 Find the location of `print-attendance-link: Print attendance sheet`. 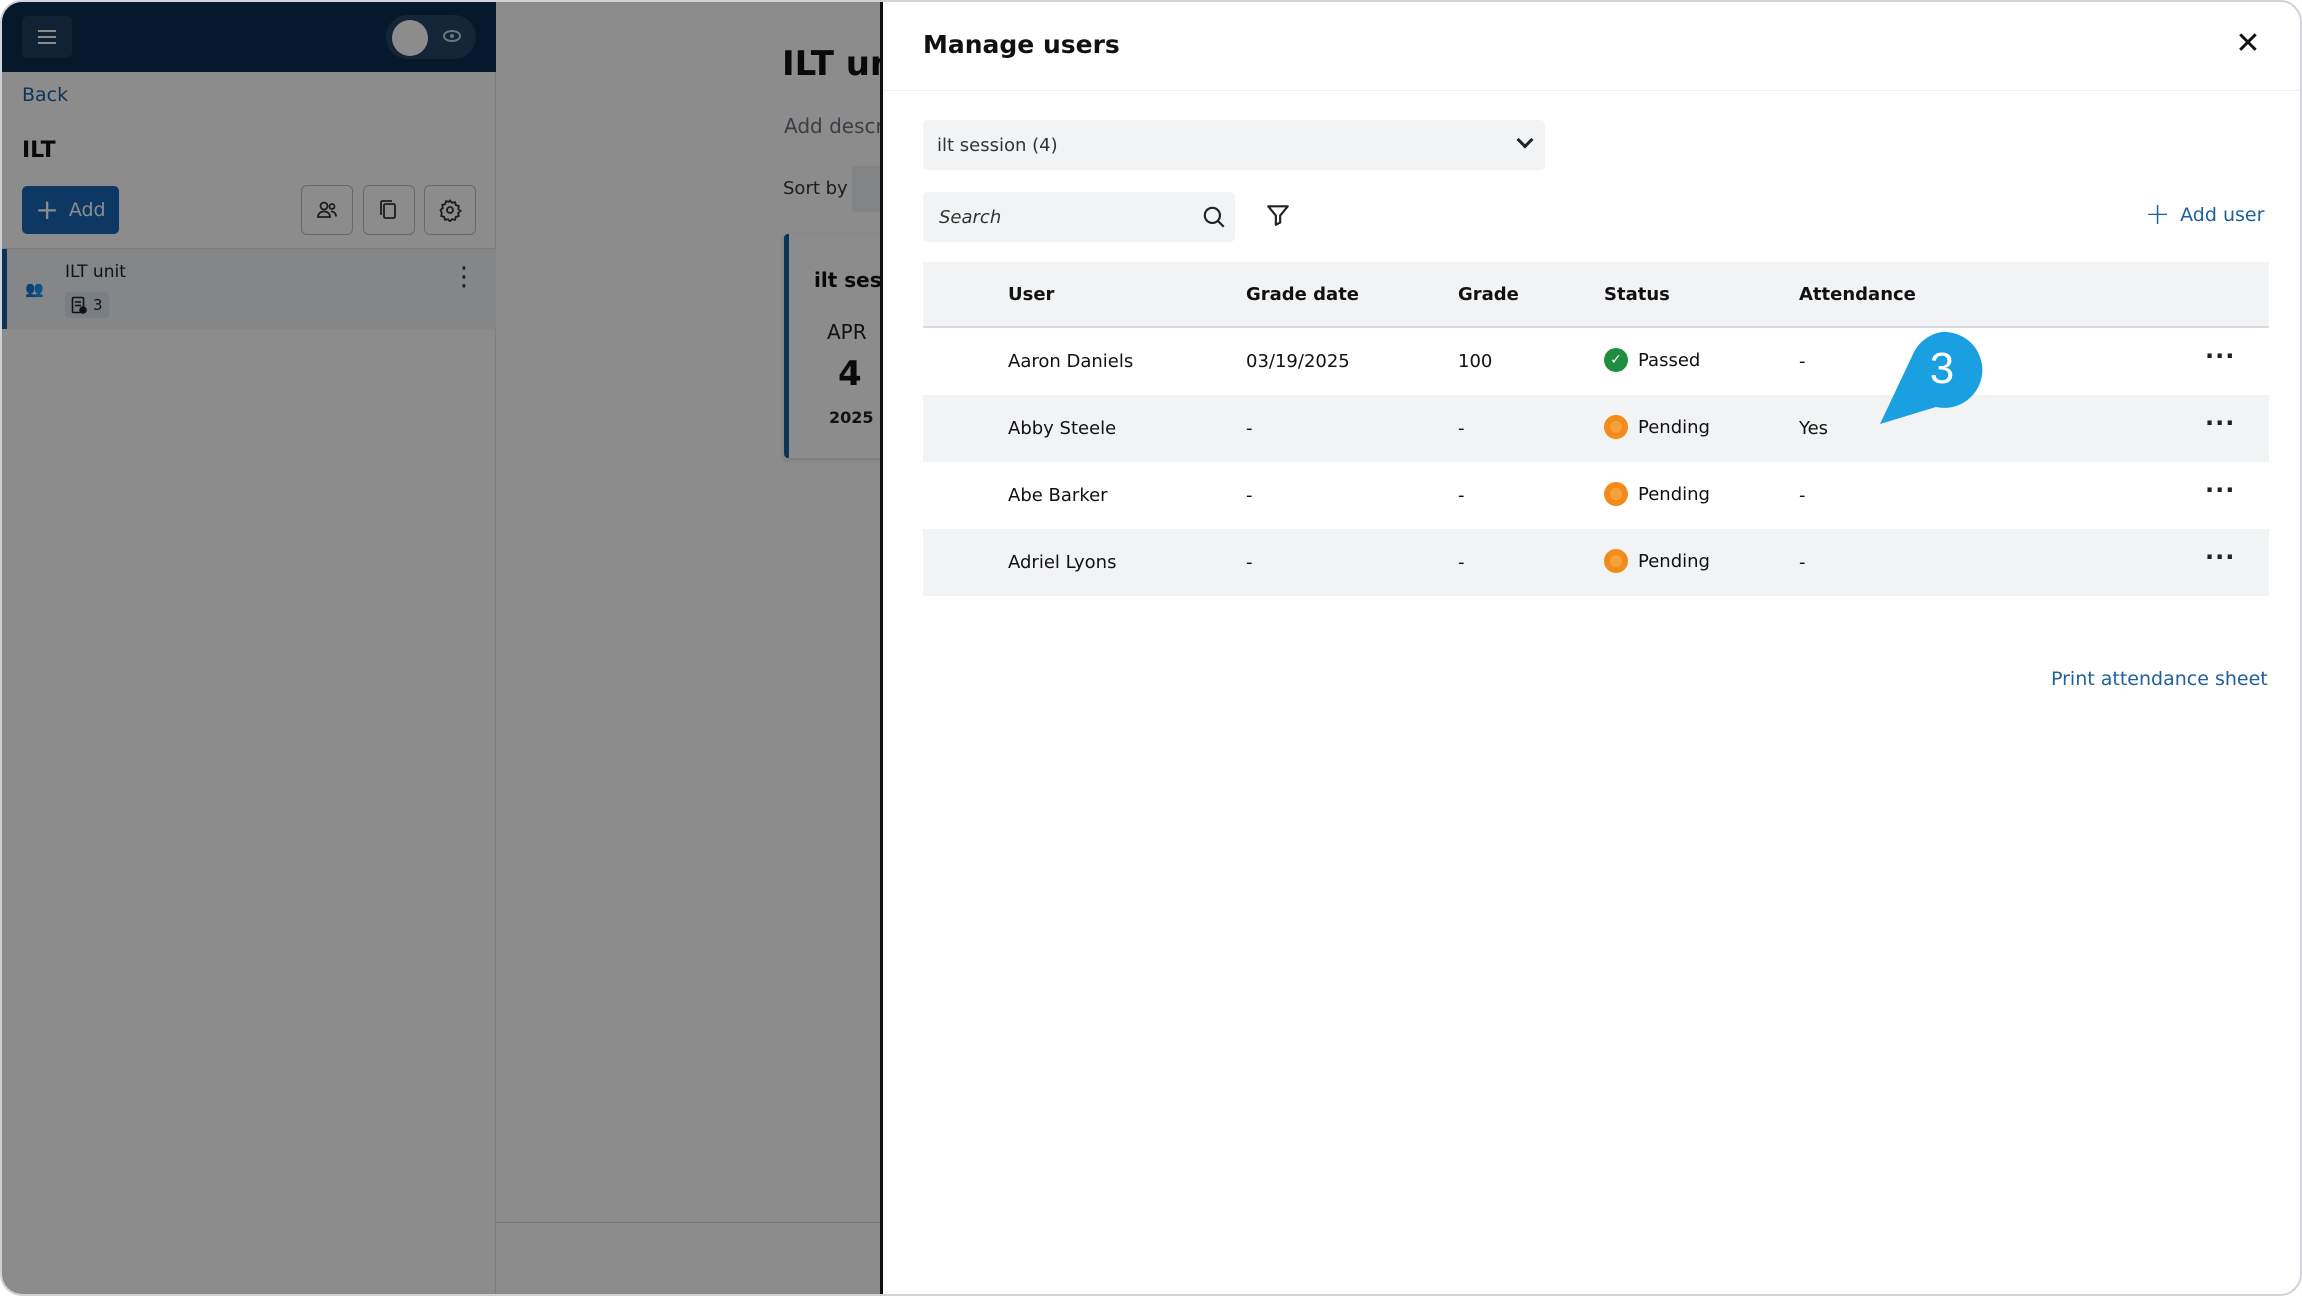

print-attendance-link: Print attendance sheet is located at coordinates (2159, 679).